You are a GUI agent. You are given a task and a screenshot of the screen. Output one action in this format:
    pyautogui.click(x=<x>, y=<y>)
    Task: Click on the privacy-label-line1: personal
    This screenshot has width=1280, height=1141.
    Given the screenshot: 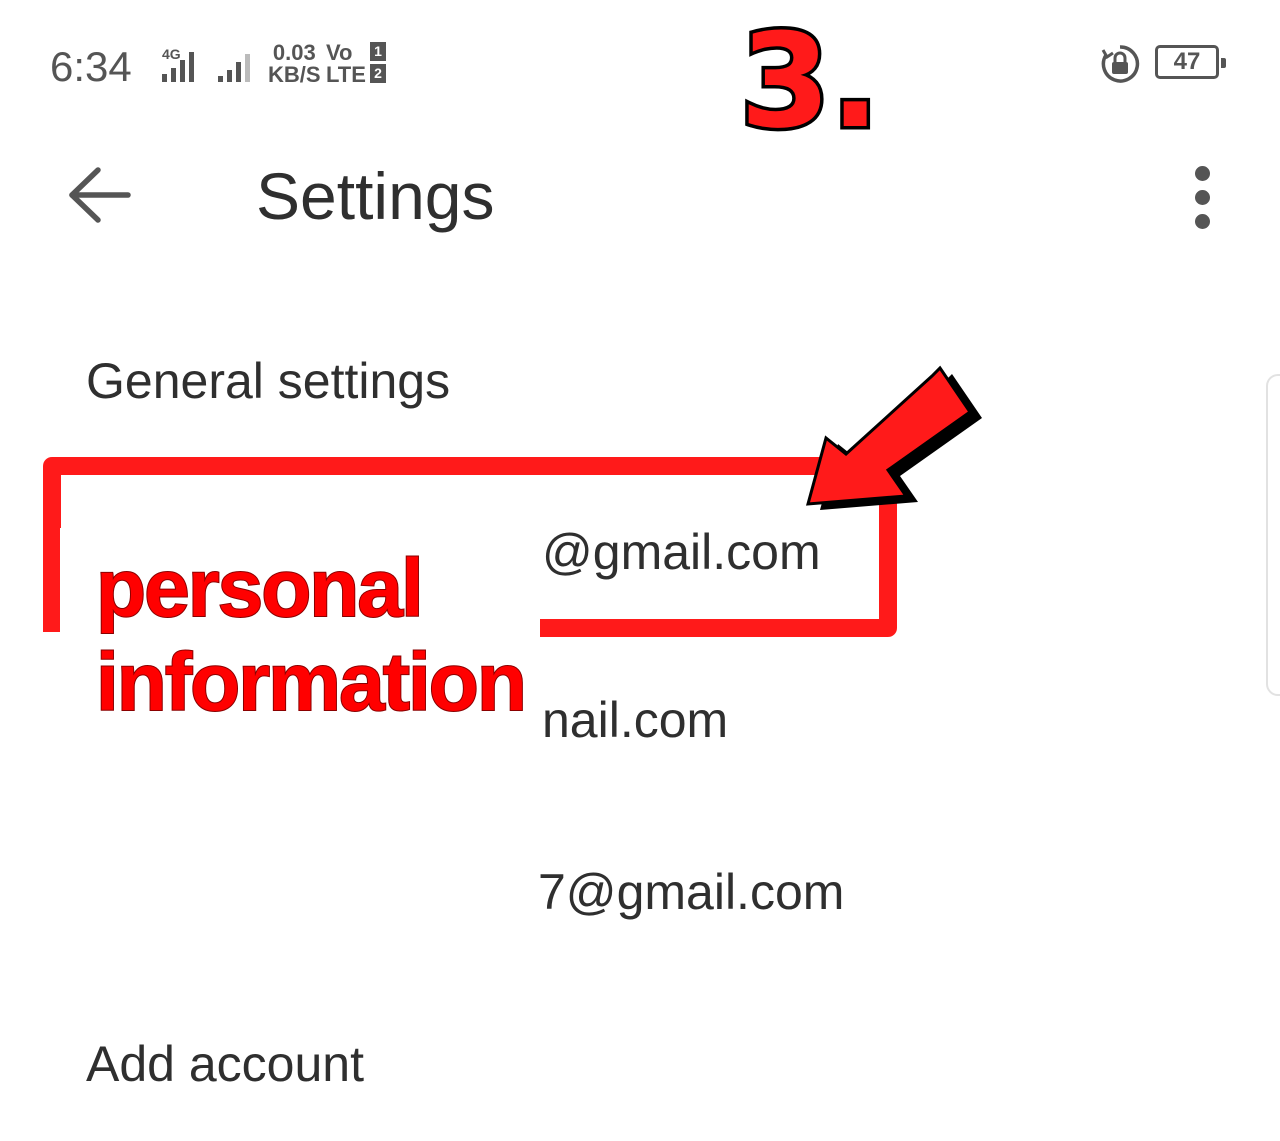 What is the action you would take?
    pyautogui.click(x=260, y=588)
    